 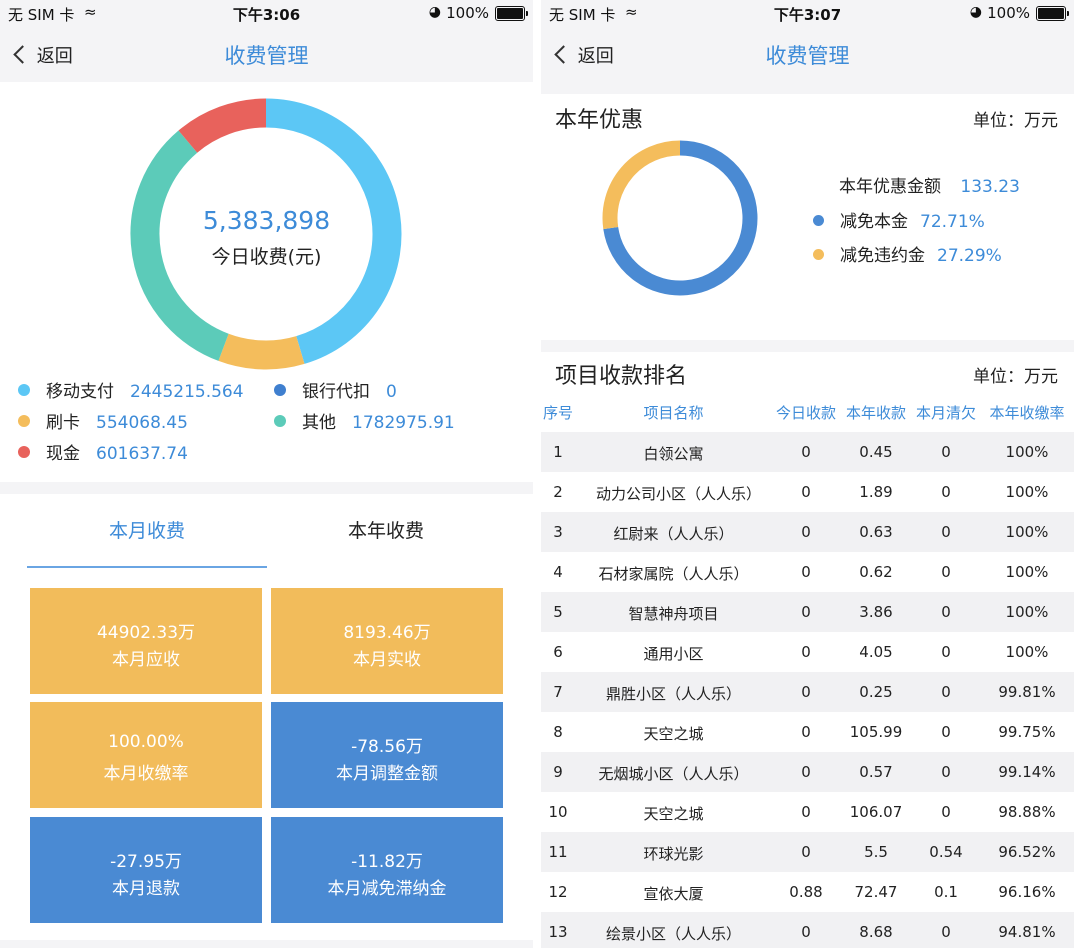 What do you see at coordinates (1027, 412) in the screenshot?
I see `col-header-rate: 本年收缴率` at bounding box center [1027, 412].